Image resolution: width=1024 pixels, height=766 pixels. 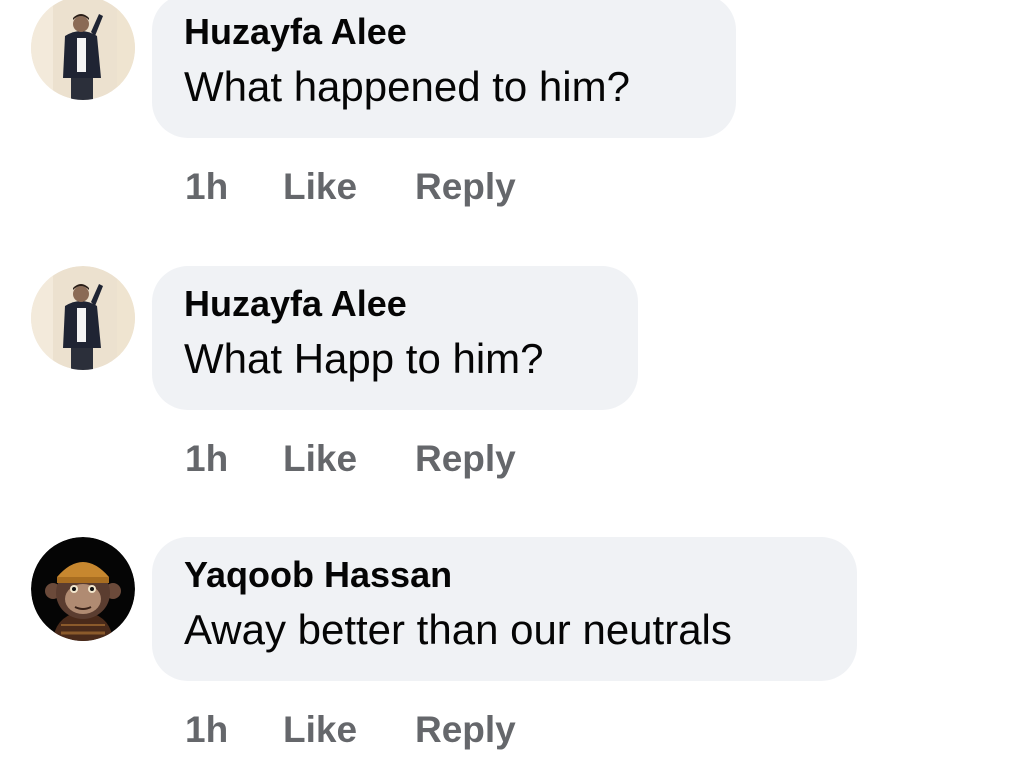 I want to click on comment-bubble: Huzayfa Alee What Happ to him?, so click(x=395, y=338).